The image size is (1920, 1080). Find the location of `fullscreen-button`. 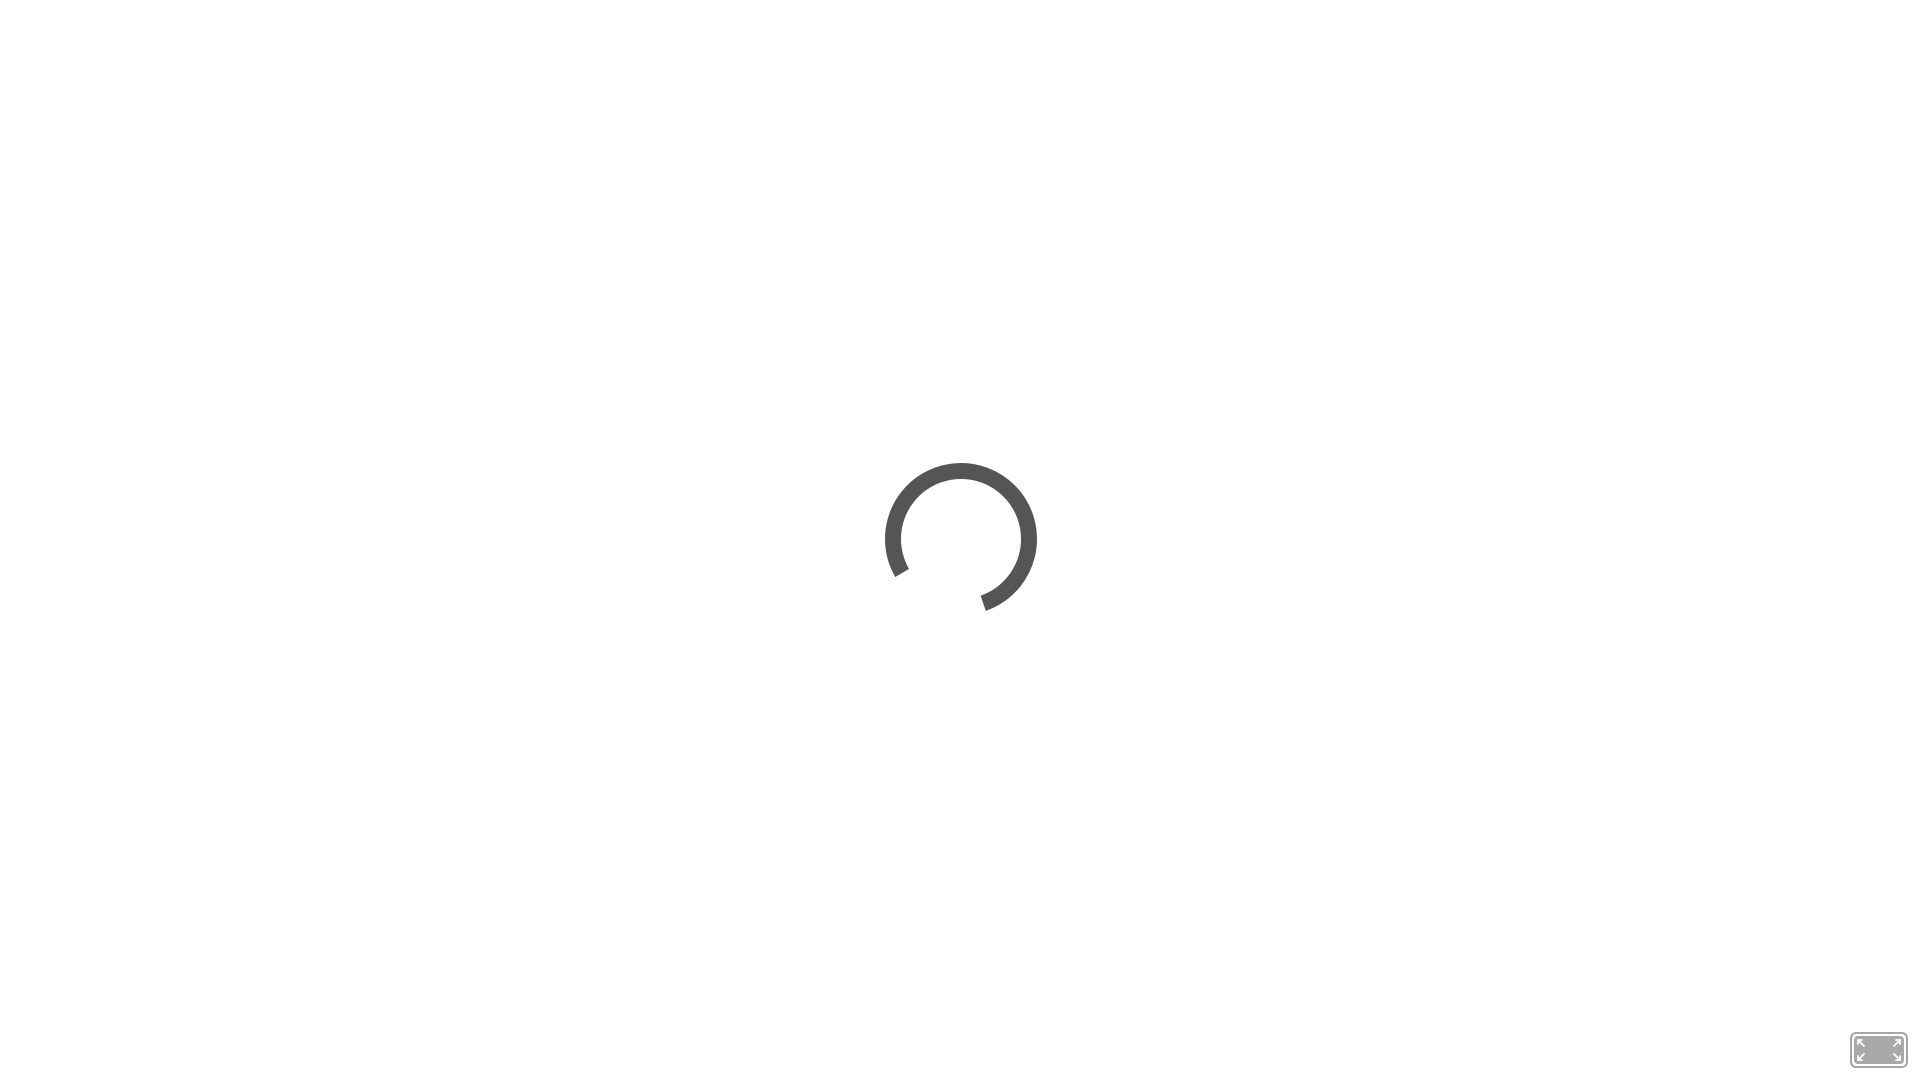

fullscreen-button is located at coordinates (1879, 1050).